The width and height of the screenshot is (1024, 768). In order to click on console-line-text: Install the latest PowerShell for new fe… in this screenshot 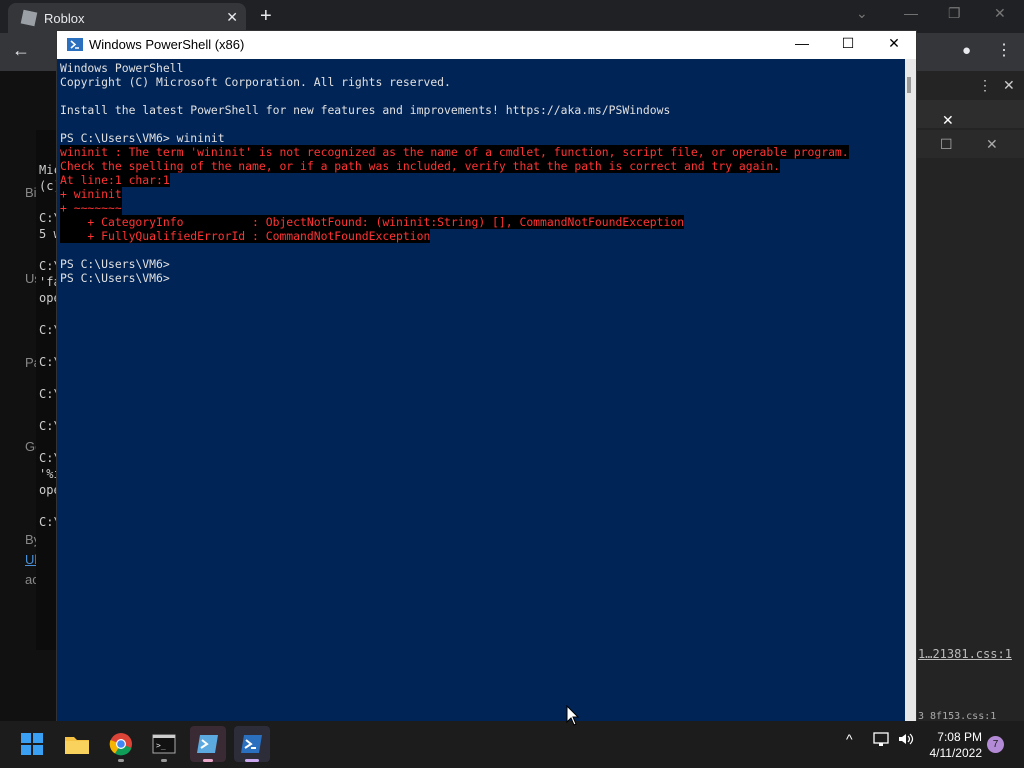, I will do `click(365, 110)`.